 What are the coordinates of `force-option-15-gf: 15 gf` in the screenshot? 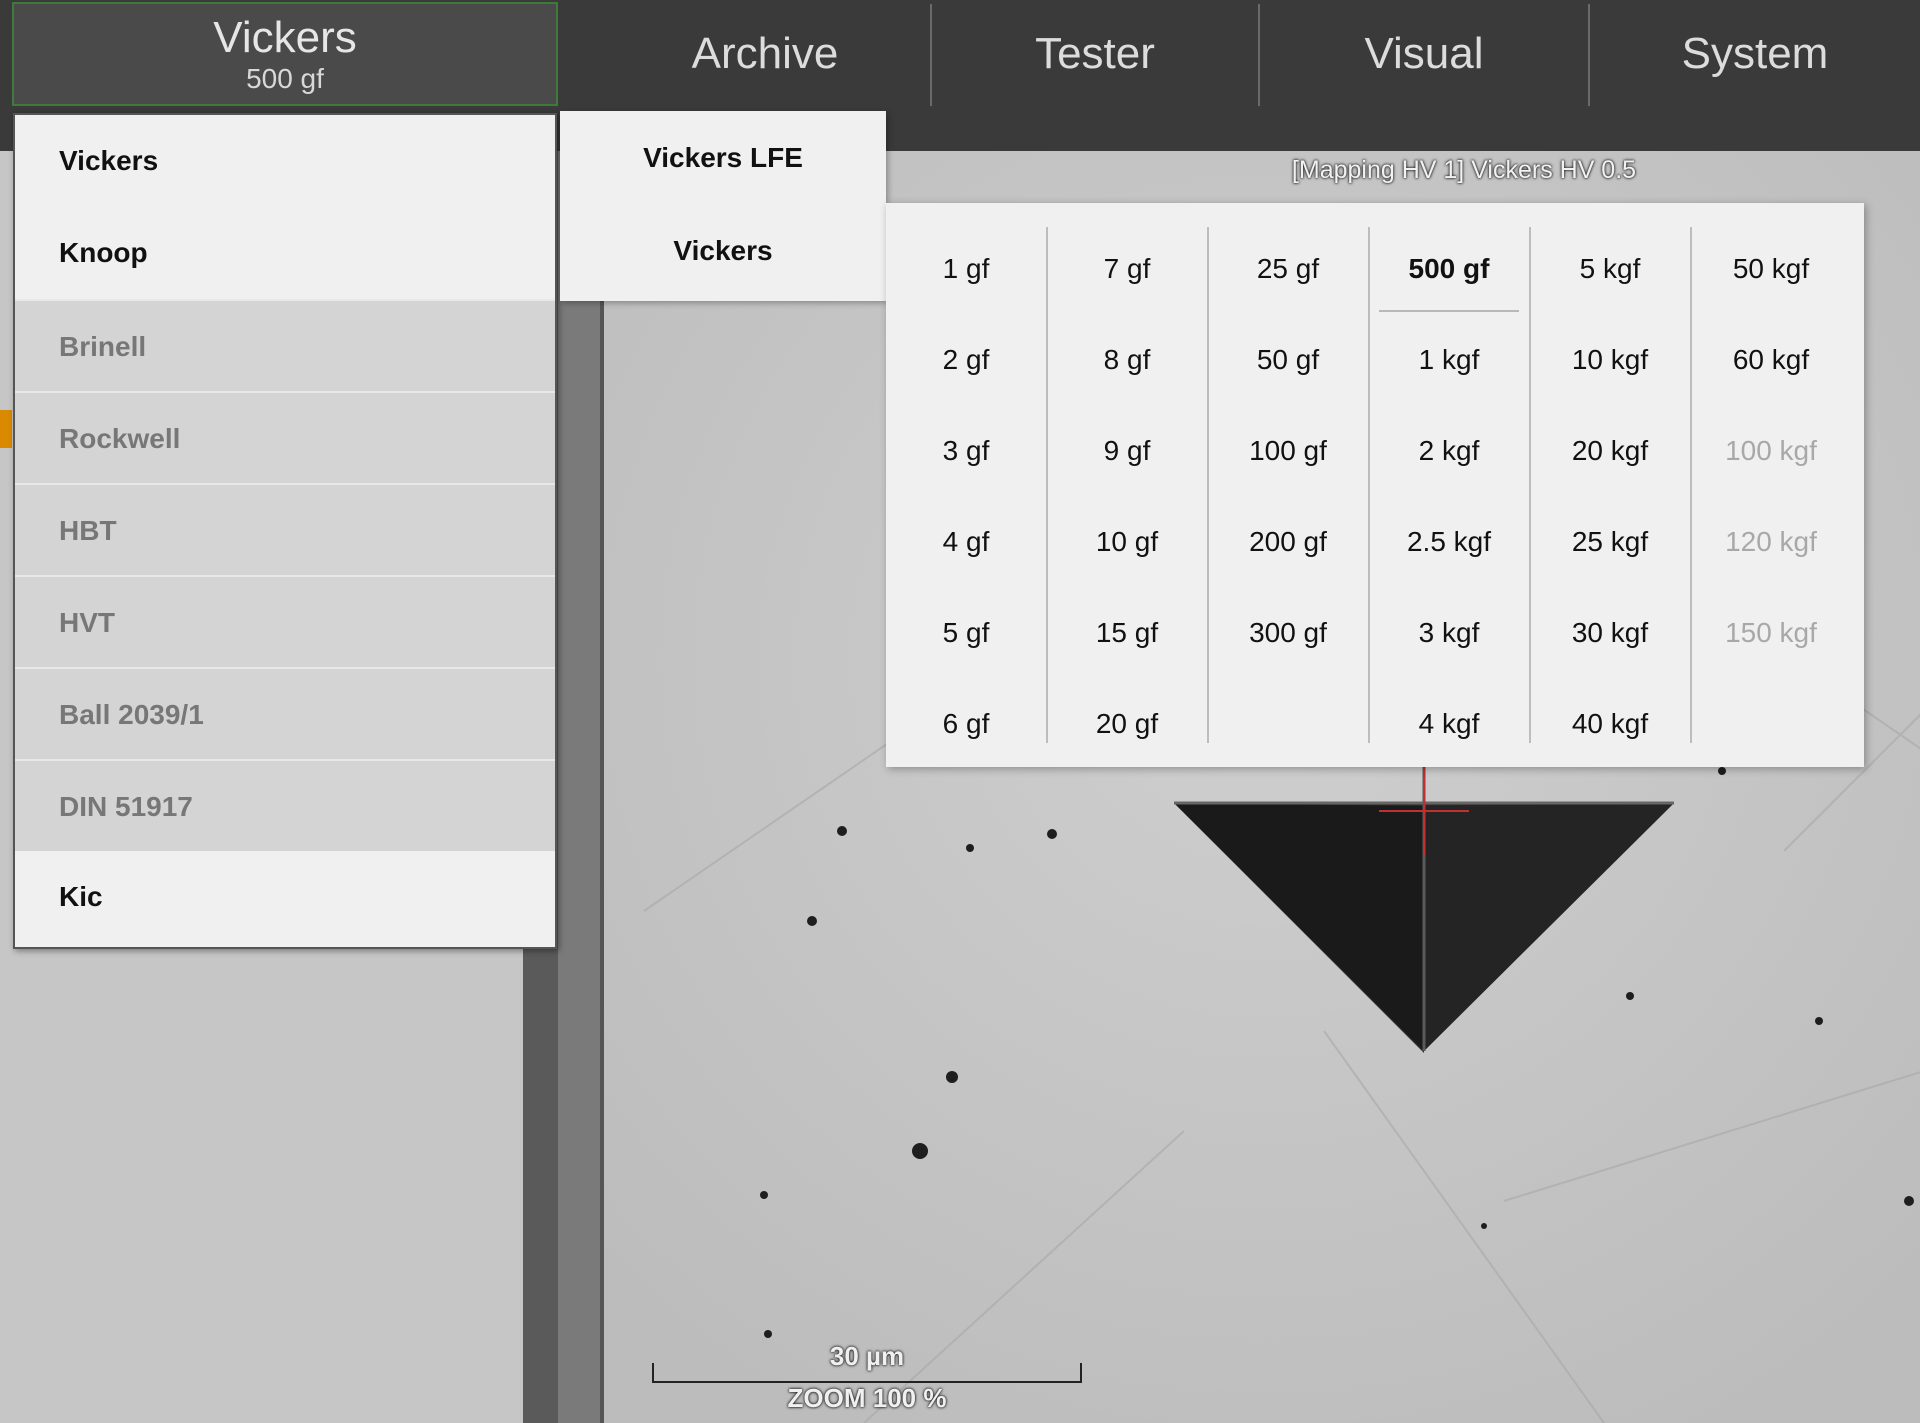 It's located at (1127, 634).